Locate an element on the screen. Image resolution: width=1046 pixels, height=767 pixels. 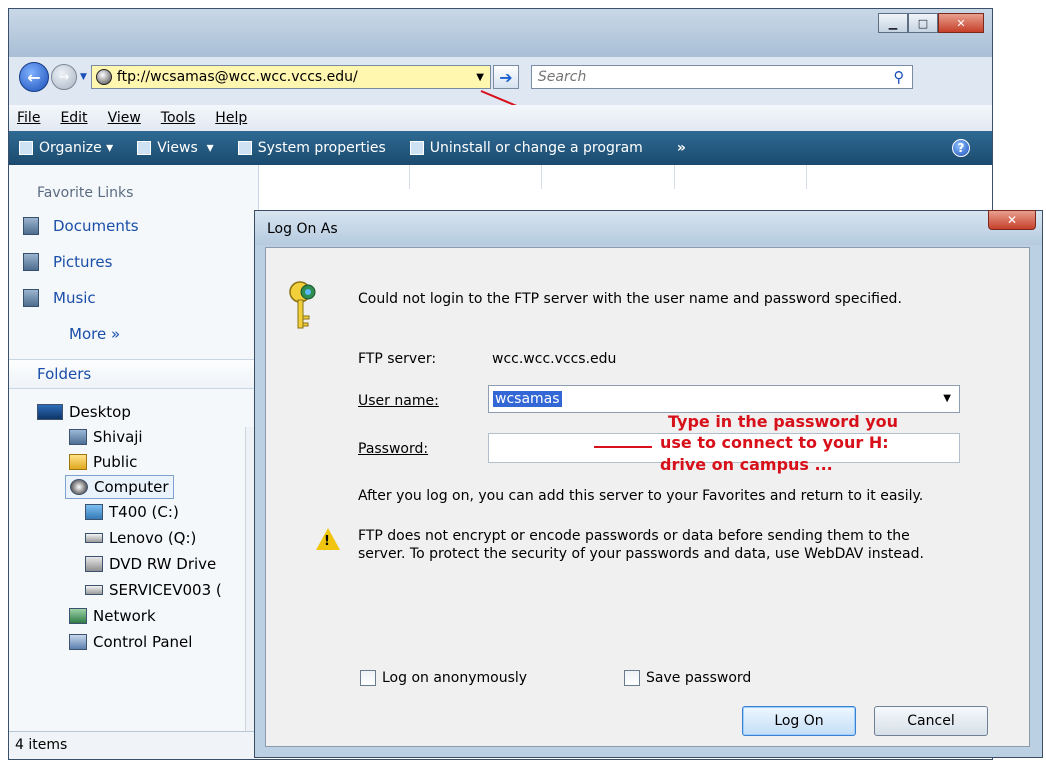
favorite-music: Music is located at coordinates (59, 298).